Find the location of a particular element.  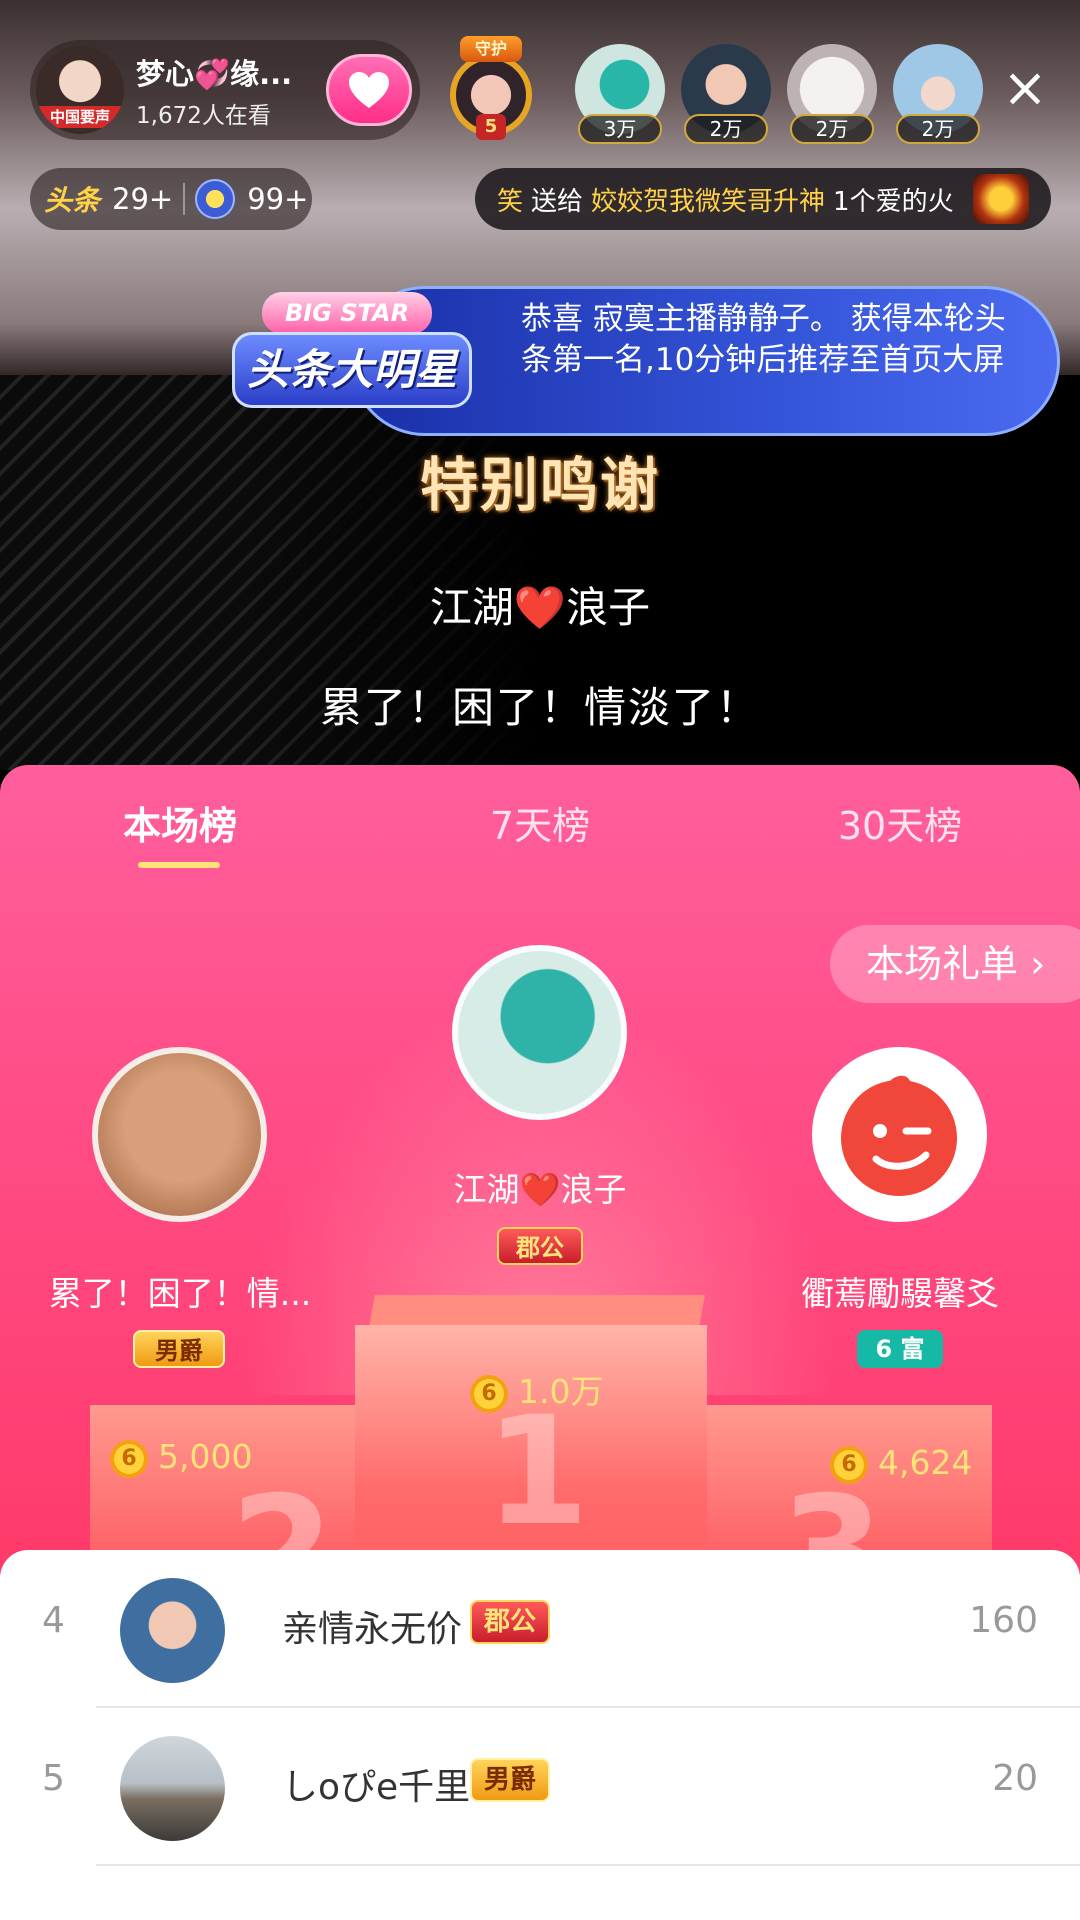

host-viewer-count: 1,672人在看 is located at coordinates (203, 115).